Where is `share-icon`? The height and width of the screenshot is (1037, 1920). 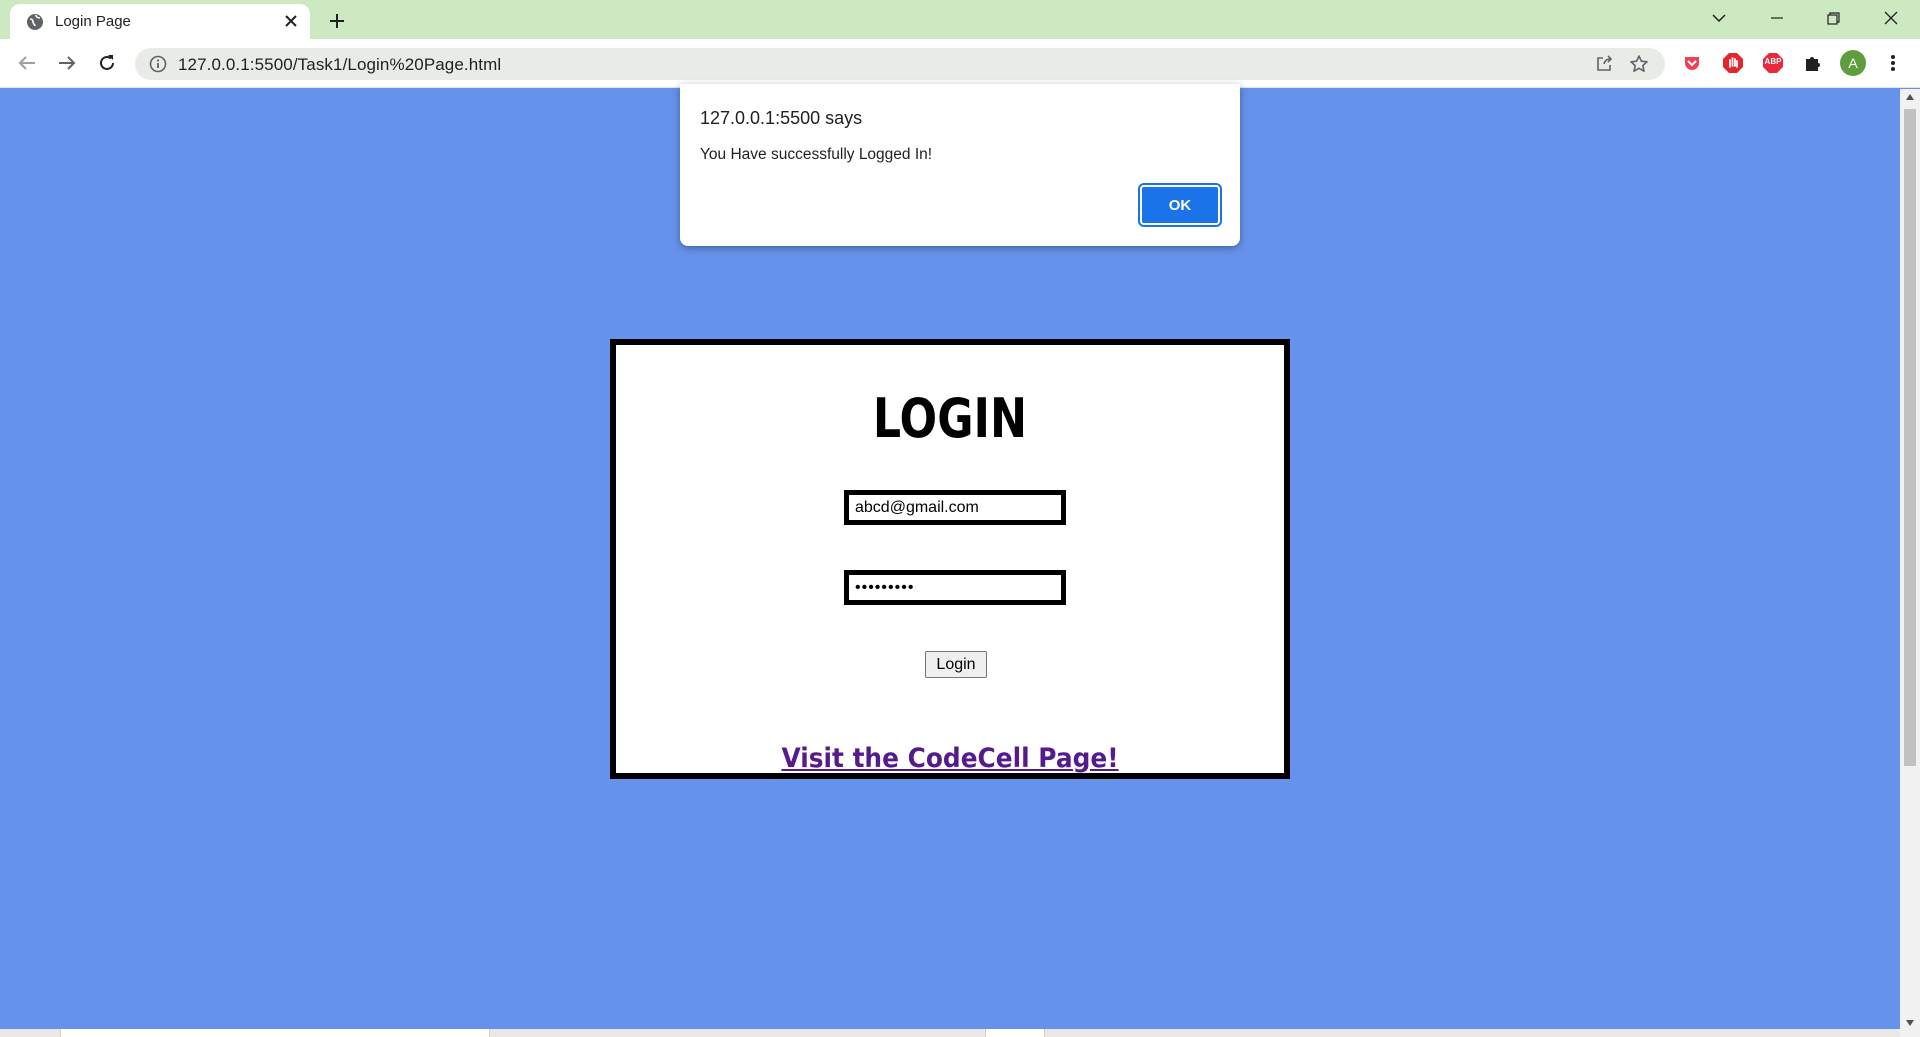 share-icon is located at coordinates (1604, 64).